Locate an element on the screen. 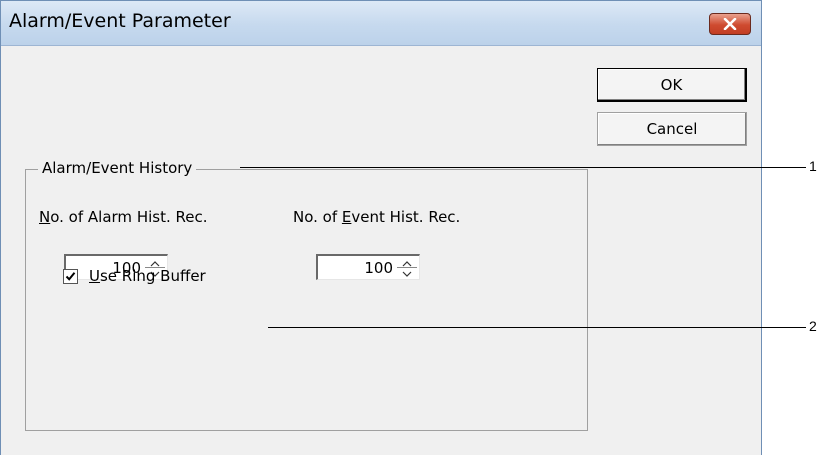 The width and height of the screenshot is (818, 455). alarm-hist-label: No. of Alarm Hist. Rec. is located at coordinates (123, 217).